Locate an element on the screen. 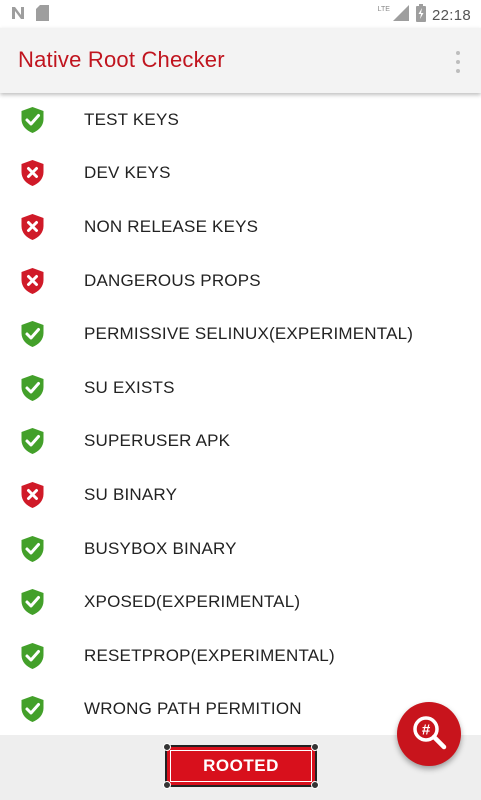 This screenshot has width=481, height=800. network-type: LTE is located at coordinates (383, 9).